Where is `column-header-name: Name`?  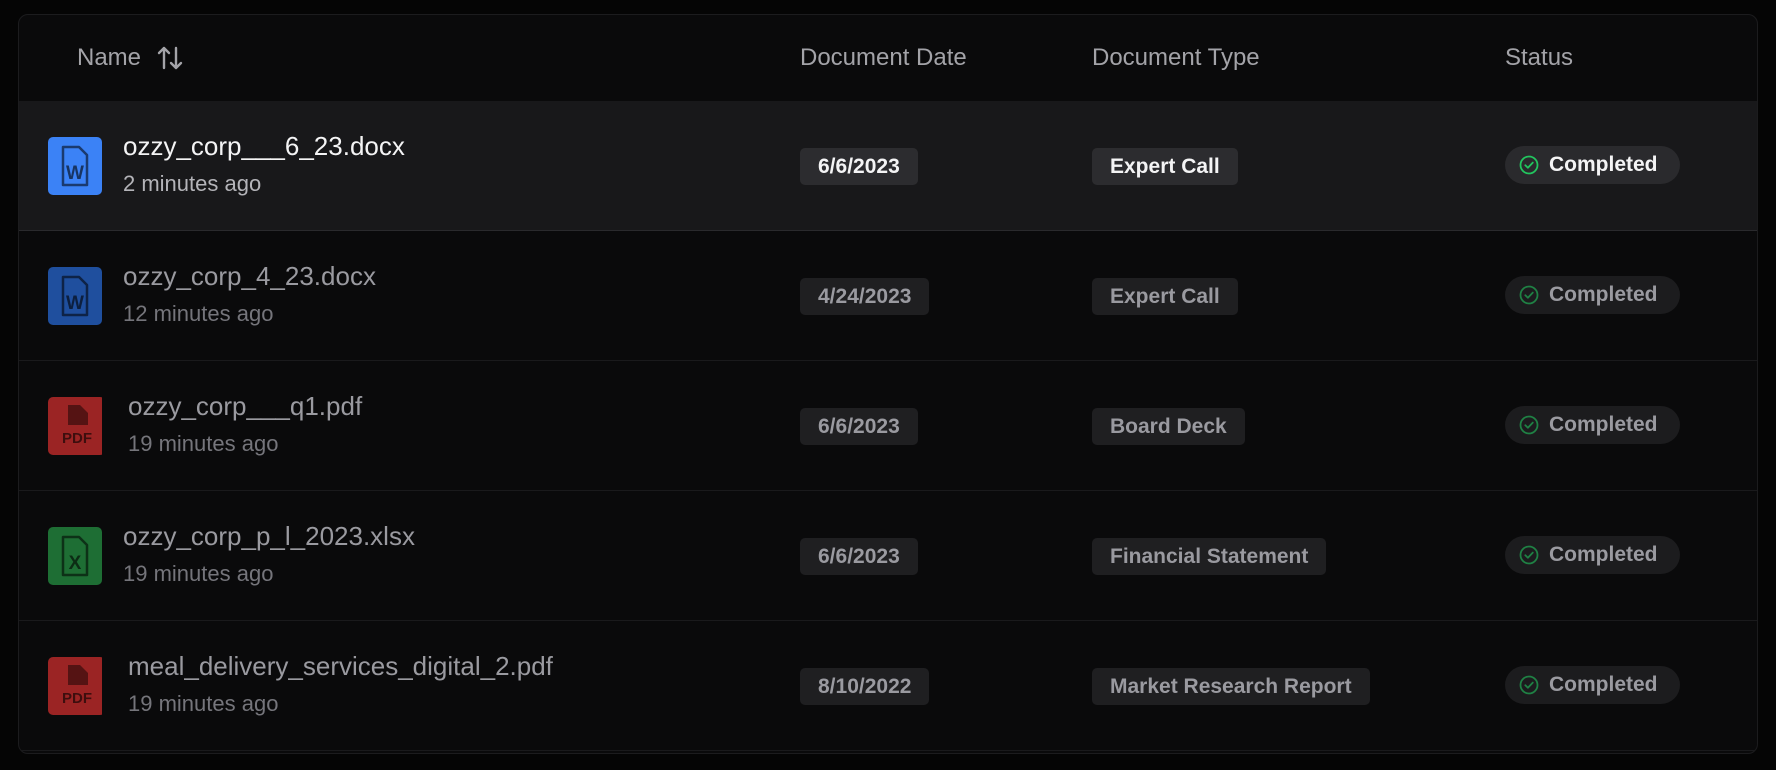
column-header-name: Name is located at coordinates (130, 58).